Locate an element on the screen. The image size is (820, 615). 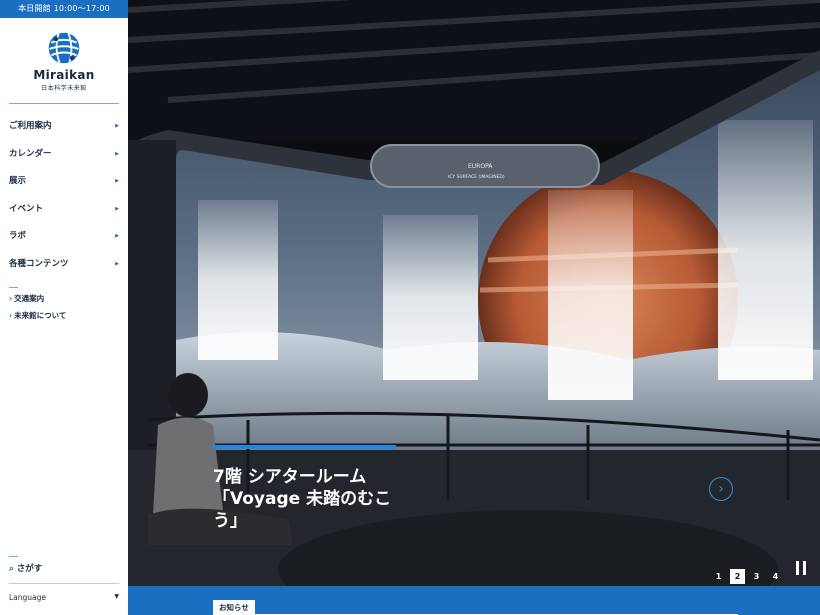
link-access: › 交通案内 is located at coordinates (37, 300).